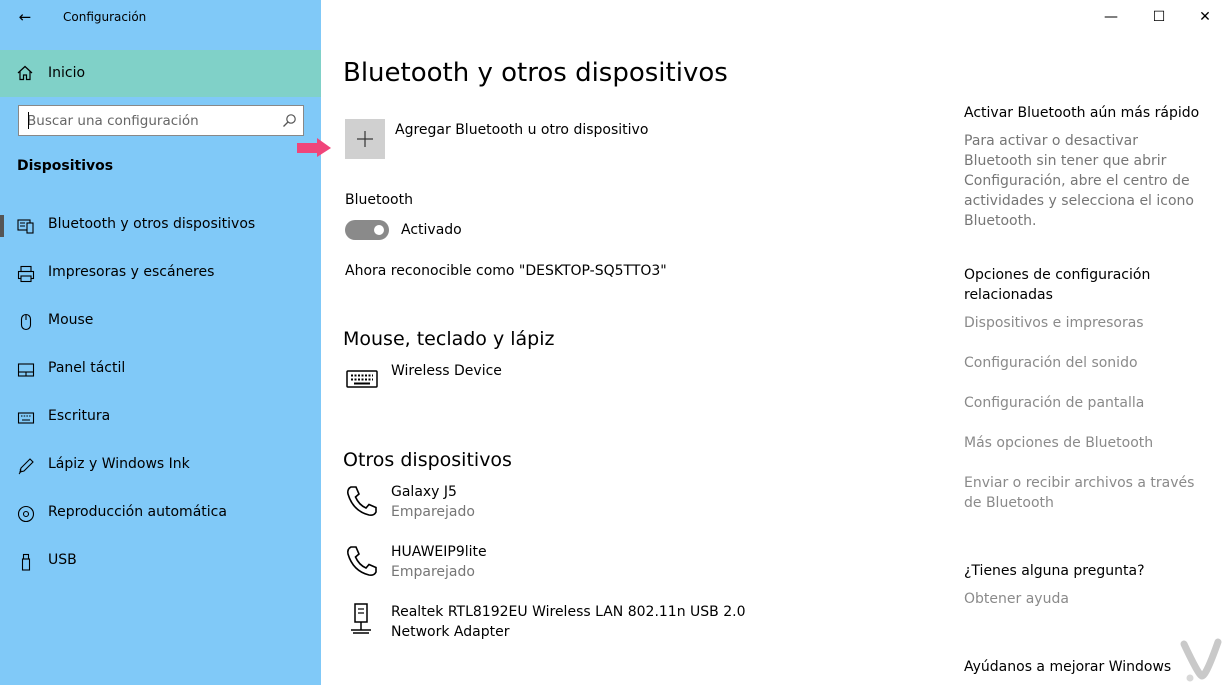  What do you see at coordinates (137, 512) in the screenshot?
I see `sidebar-item-label: Reproducción automática` at bounding box center [137, 512].